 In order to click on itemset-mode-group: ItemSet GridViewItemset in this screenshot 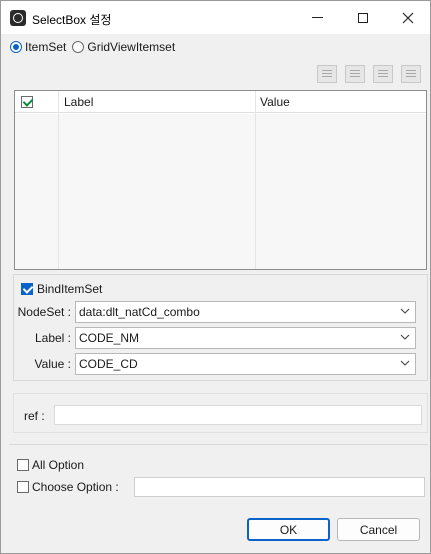, I will do `click(95, 47)`.